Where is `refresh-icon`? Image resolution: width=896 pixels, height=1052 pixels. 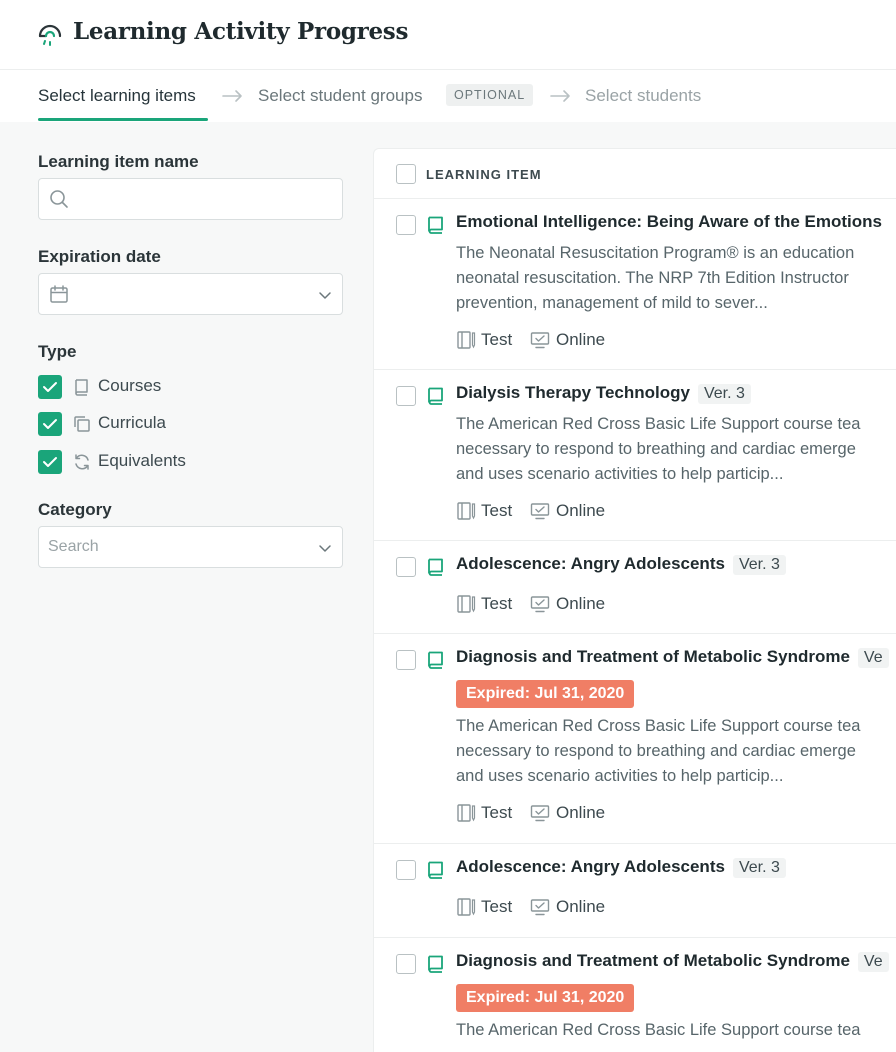
refresh-icon is located at coordinates (82, 462).